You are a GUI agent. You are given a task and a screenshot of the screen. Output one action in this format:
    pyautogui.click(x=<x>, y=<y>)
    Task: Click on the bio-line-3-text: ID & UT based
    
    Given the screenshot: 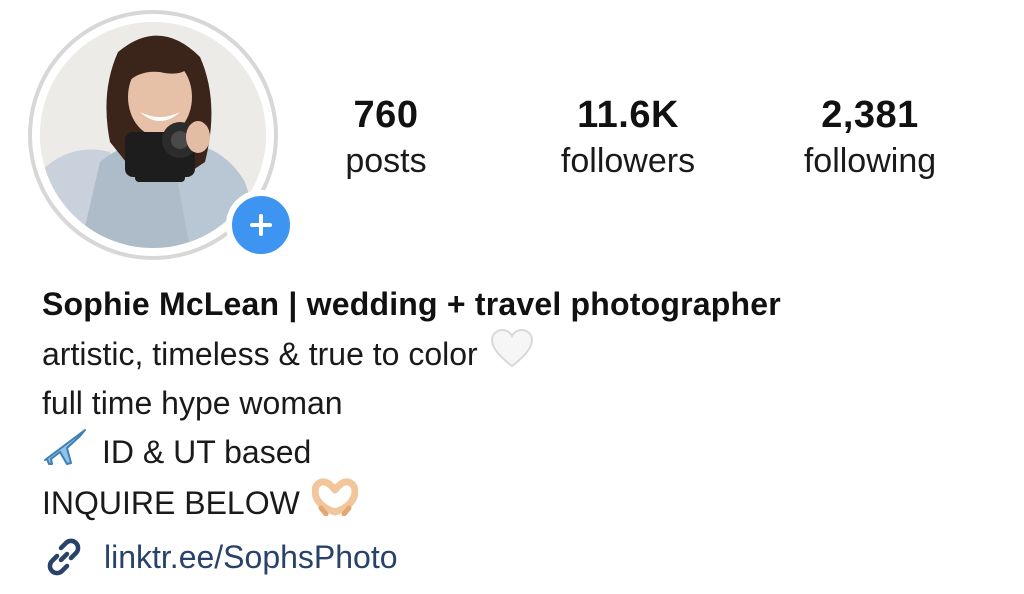 What is the action you would take?
    pyautogui.click(x=207, y=452)
    